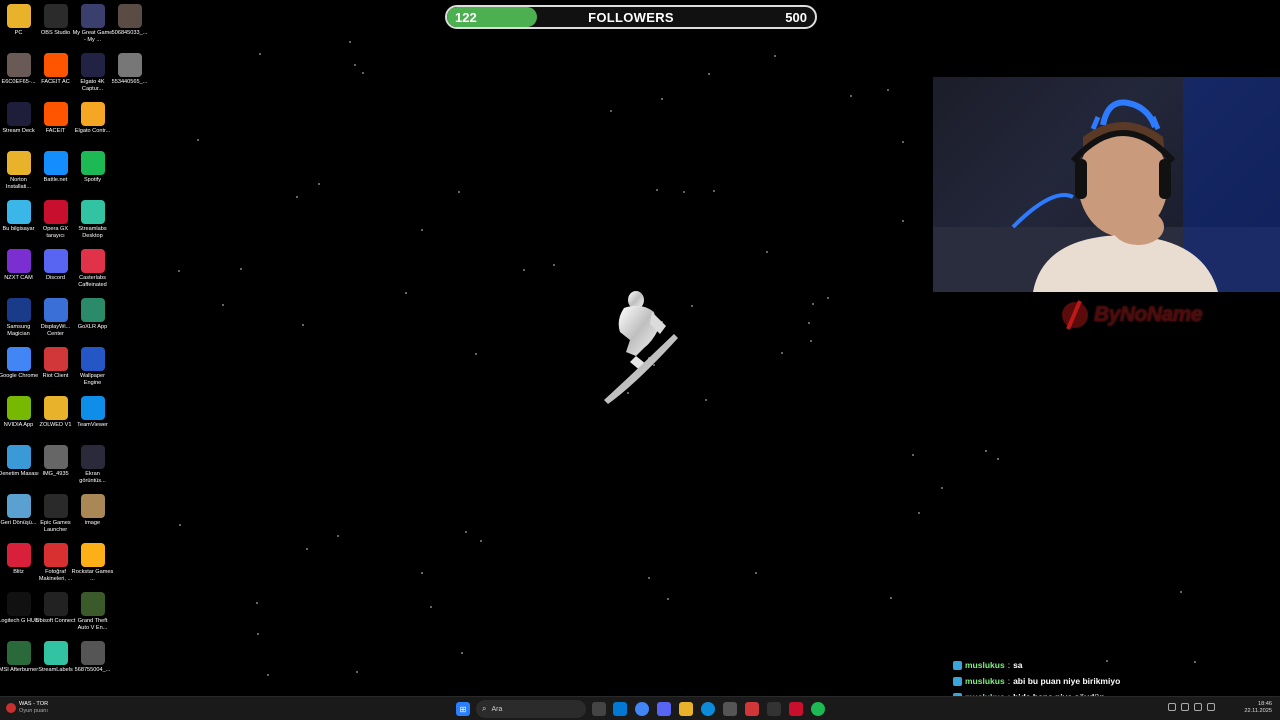  I want to click on control-panel-icon, so click(18, 457).